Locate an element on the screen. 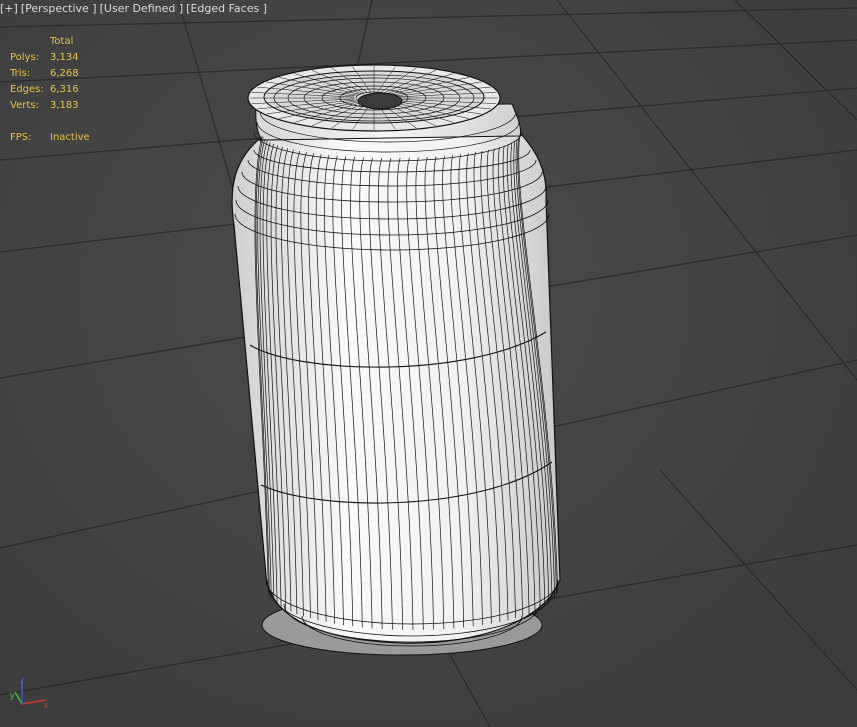  stats-row-verts: Verts: 3,183 is located at coordinates (60, 106).